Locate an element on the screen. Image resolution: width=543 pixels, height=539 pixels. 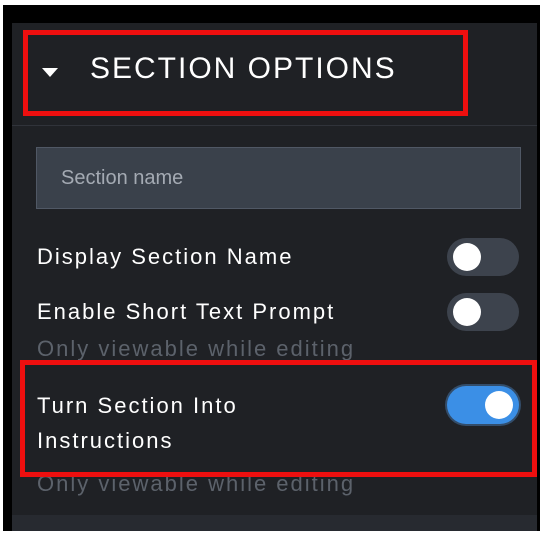
display-section-name-label: Display Section Name is located at coordinates (165, 256).